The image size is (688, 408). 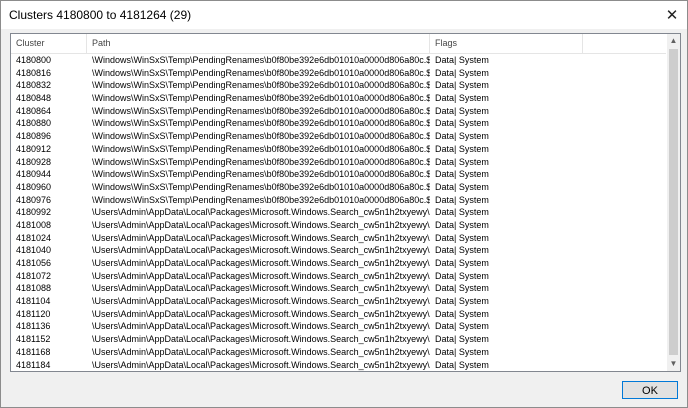 What do you see at coordinates (34, 237) in the screenshot?
I see `cluster-cell: 4181024` at bounding box center [34, 237].